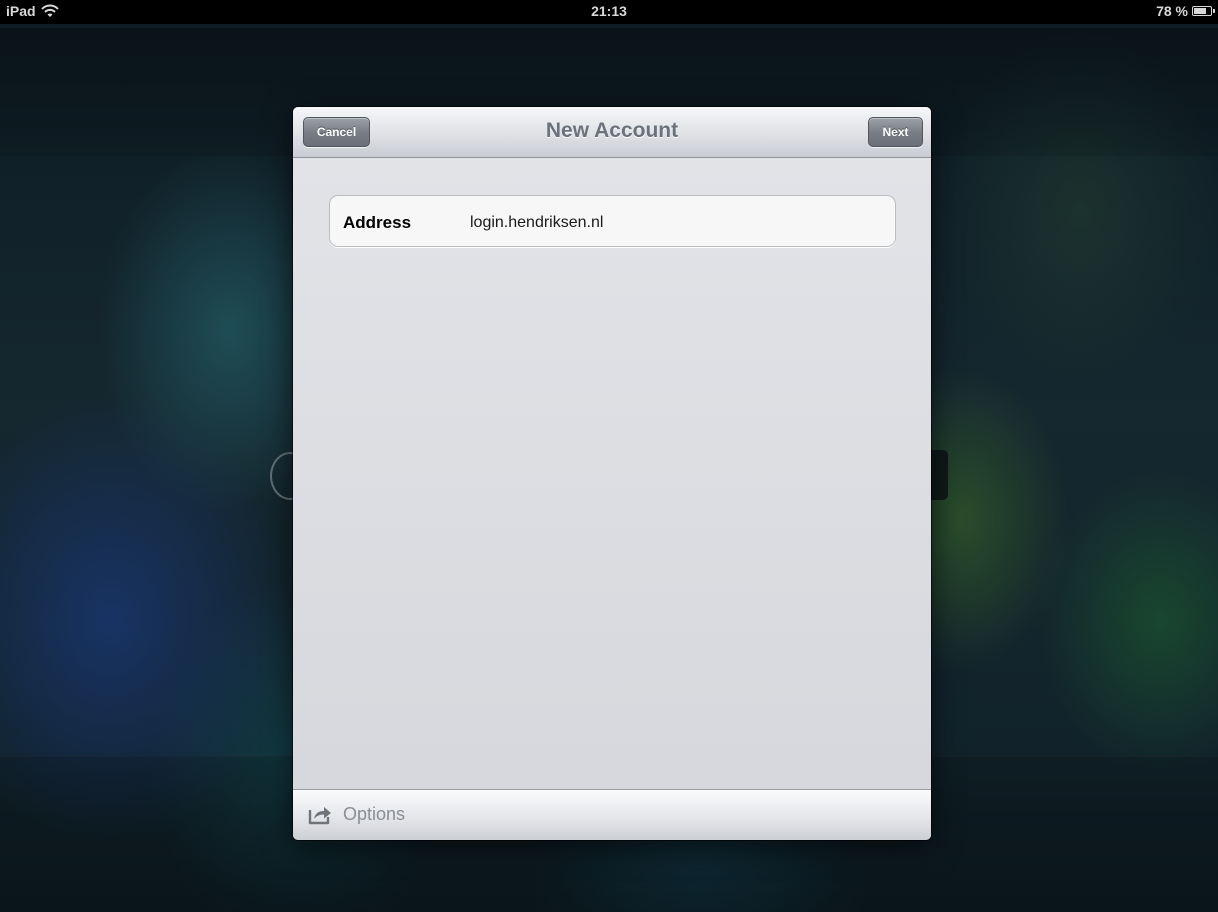 The width and height of the screenshot is (1218, 912). I want to click on status-bar-right: 78 %, so click(1185, 11).